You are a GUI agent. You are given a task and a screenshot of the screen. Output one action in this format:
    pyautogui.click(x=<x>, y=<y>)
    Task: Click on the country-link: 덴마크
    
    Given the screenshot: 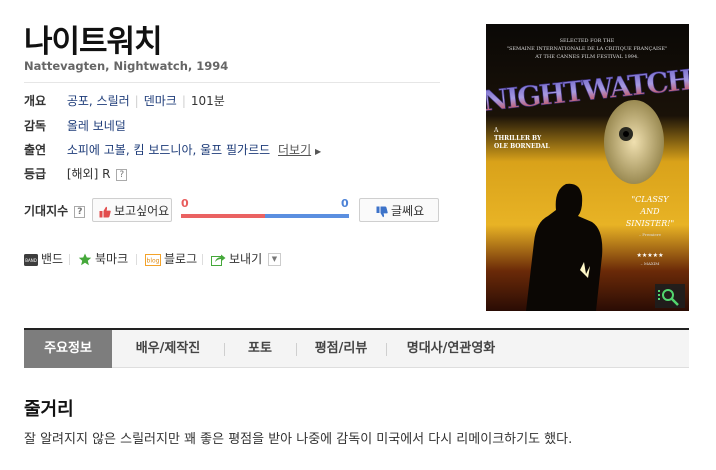 What is the action you would take?
    pyautogui.click(x=160, y=101)
    